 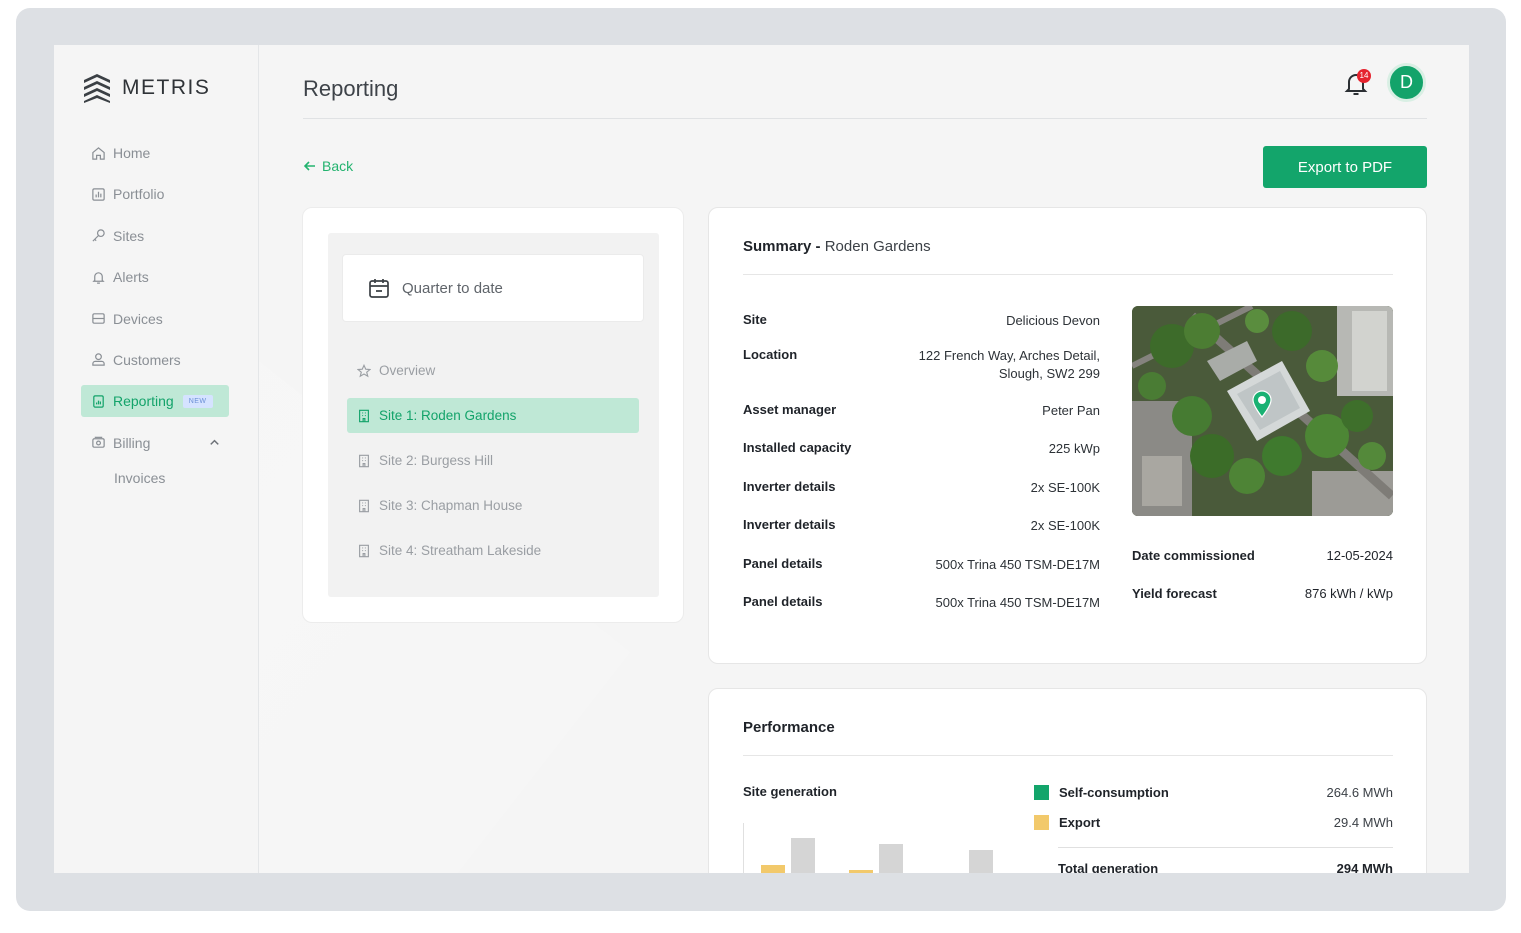 I want to click on star-icon, so click(x=364, y=370).